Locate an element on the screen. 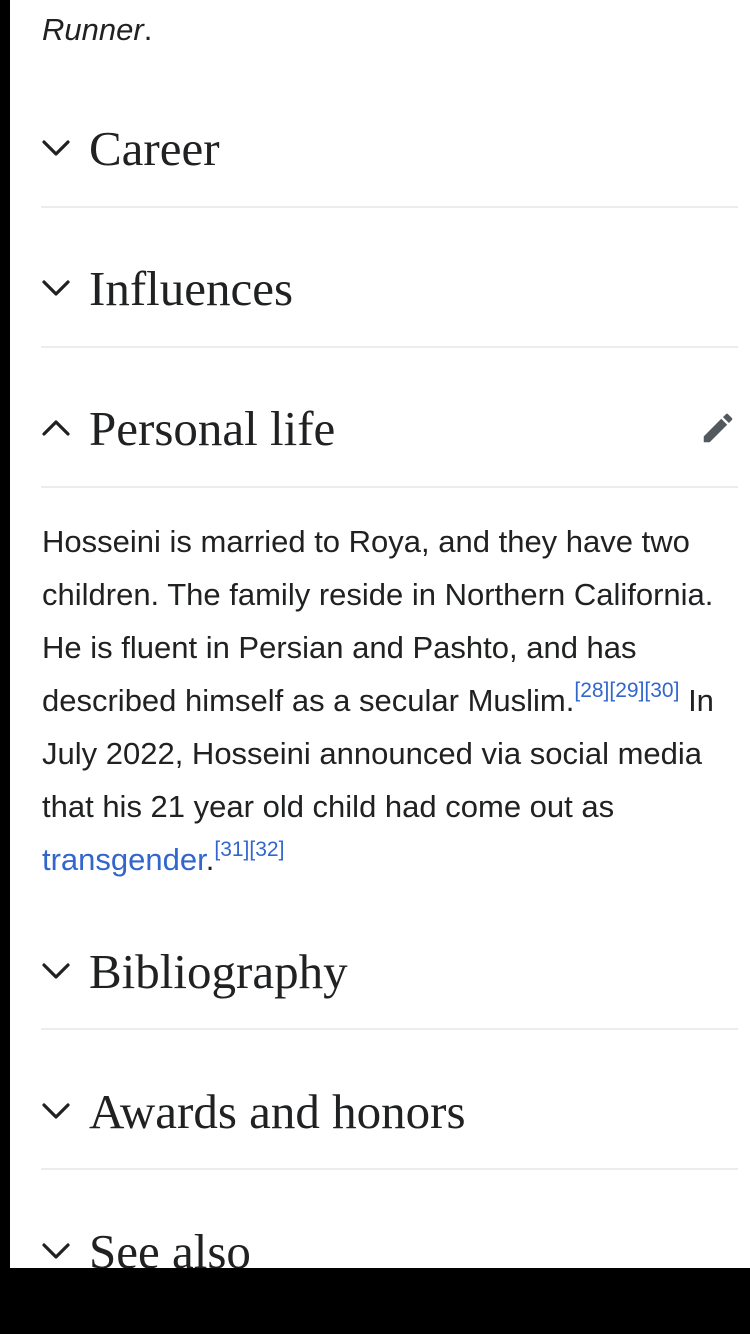 Image resolution: width=750 pixels, height=1334 pixels. citation-32: [32] is located at coordinates (266, 849).